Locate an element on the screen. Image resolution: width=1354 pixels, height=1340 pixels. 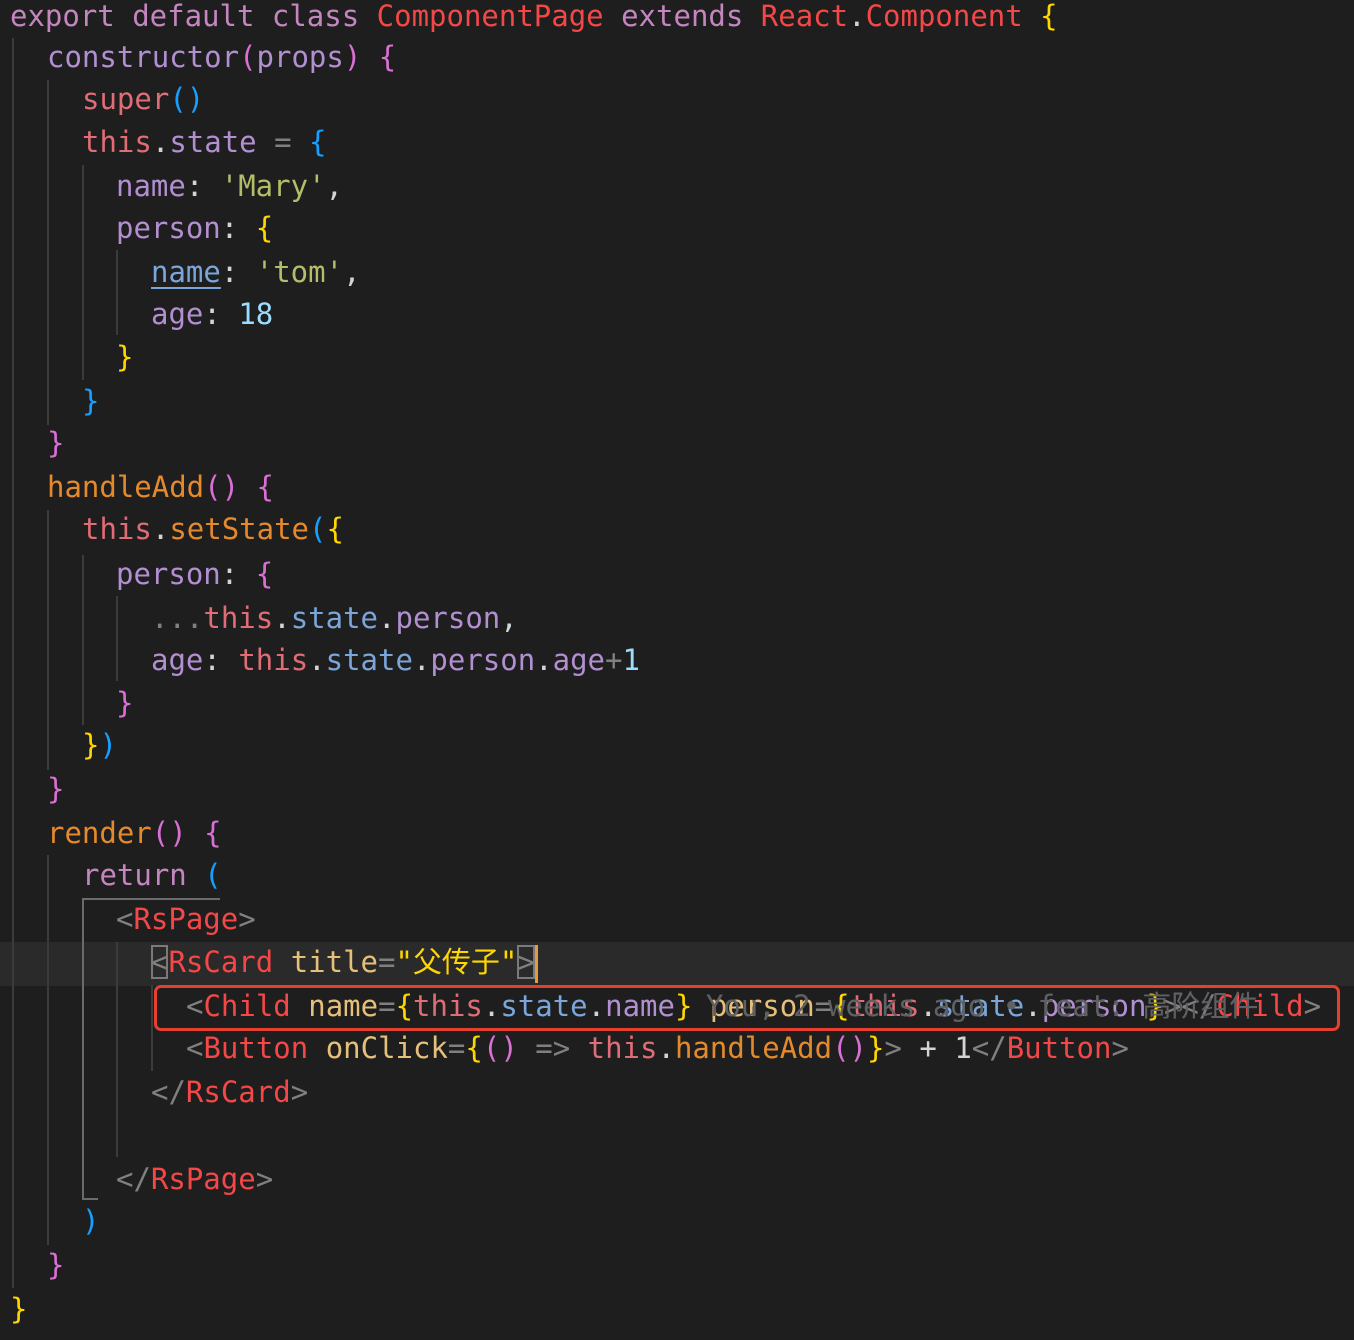
code-line: name: 'Mary', is located at coordinates (229, 186).